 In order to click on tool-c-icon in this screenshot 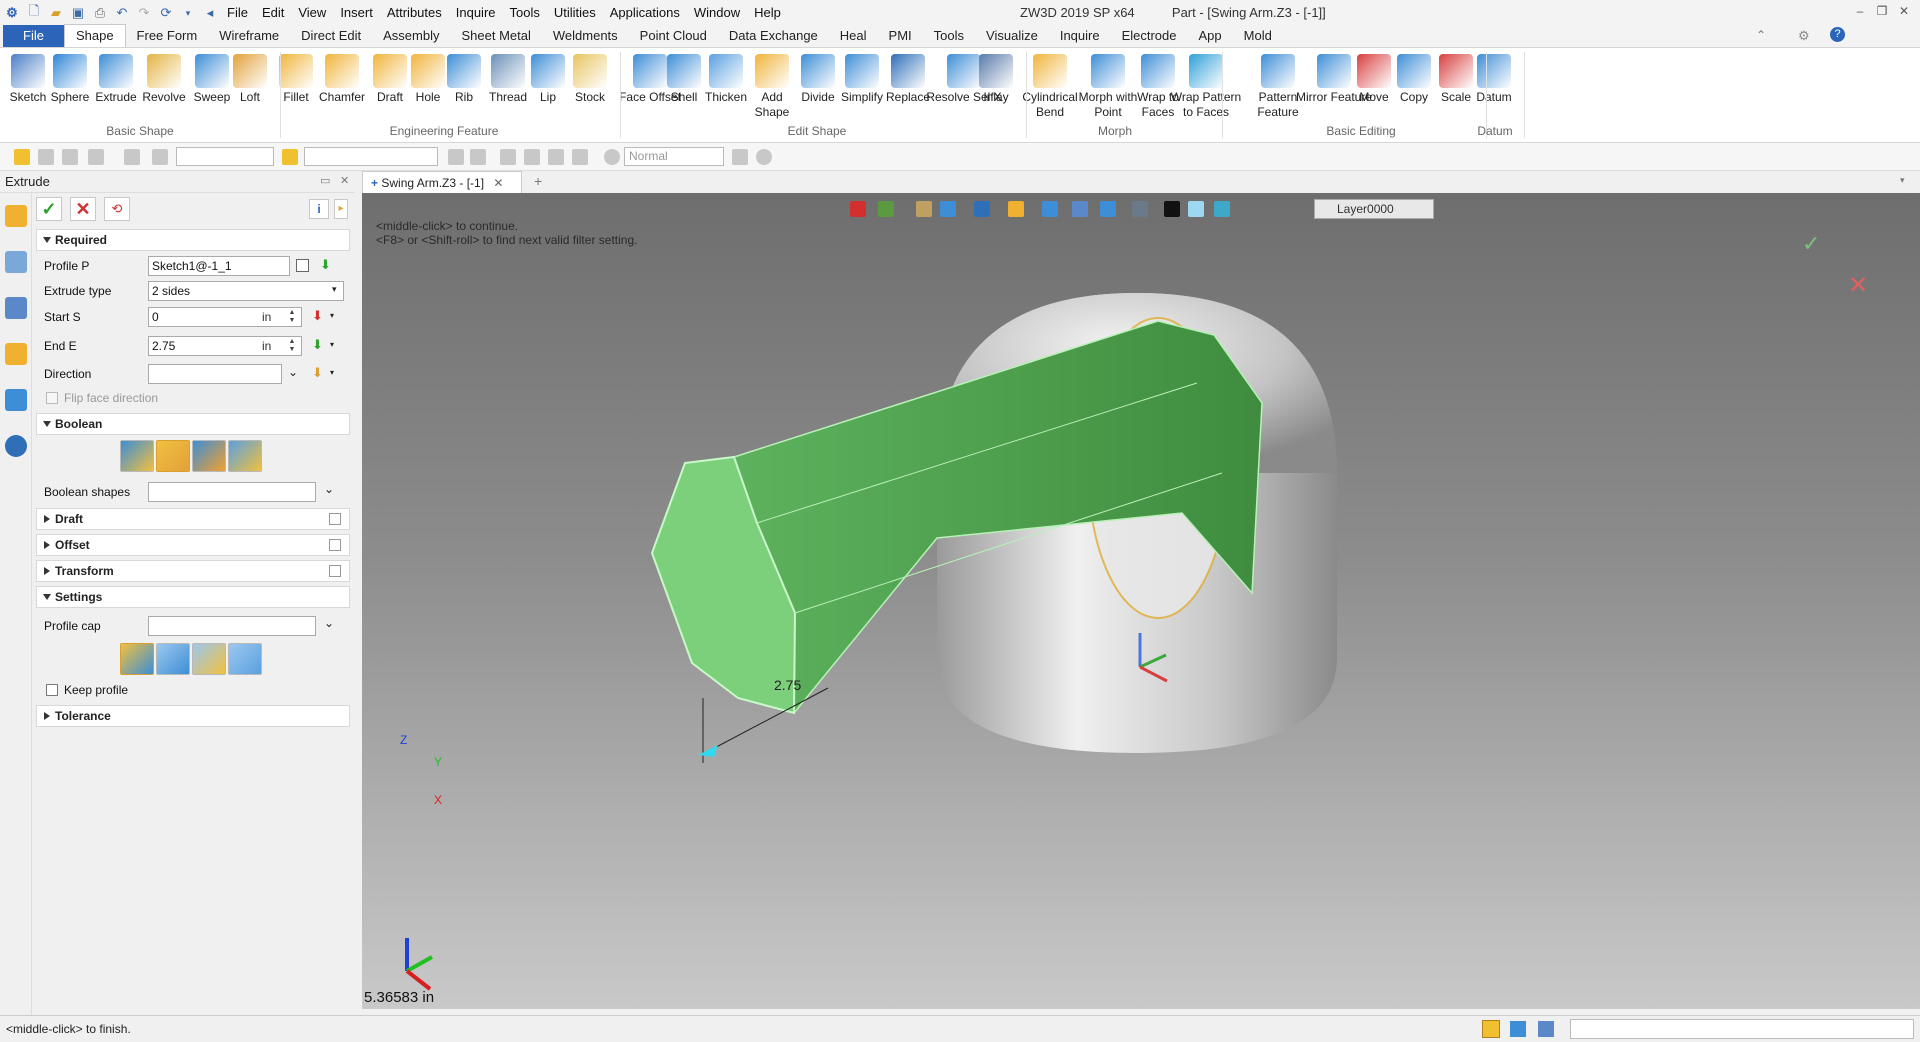, I will do `click(508, 157)`.